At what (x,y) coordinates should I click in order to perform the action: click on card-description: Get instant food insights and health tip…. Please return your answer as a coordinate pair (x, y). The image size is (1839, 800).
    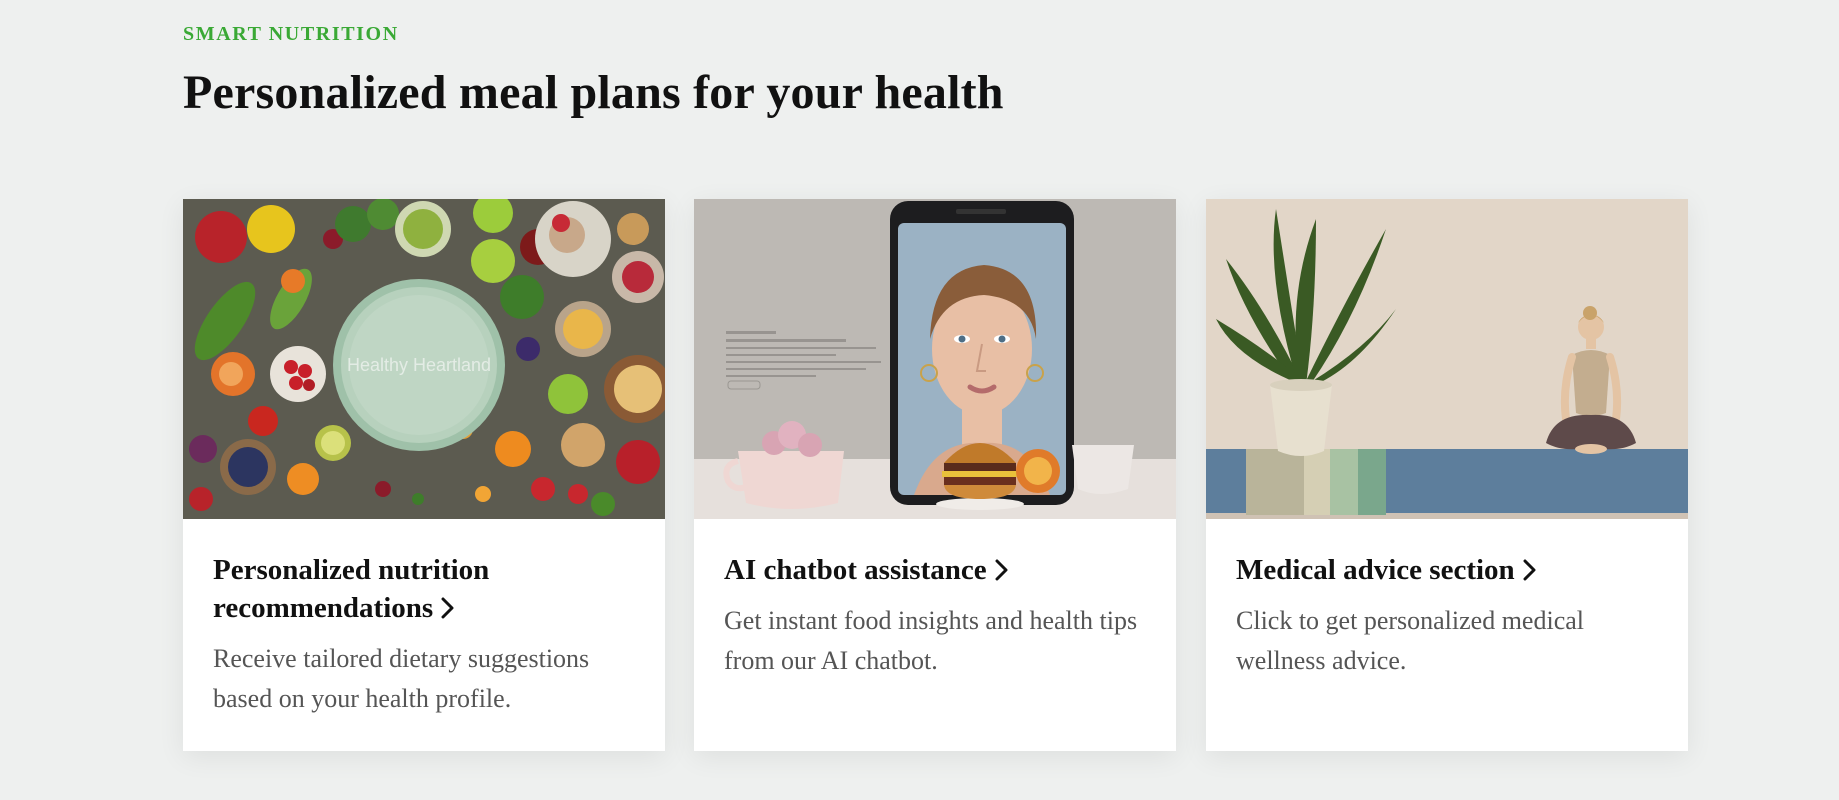
    Looking at the image, I should click on (931, 640).